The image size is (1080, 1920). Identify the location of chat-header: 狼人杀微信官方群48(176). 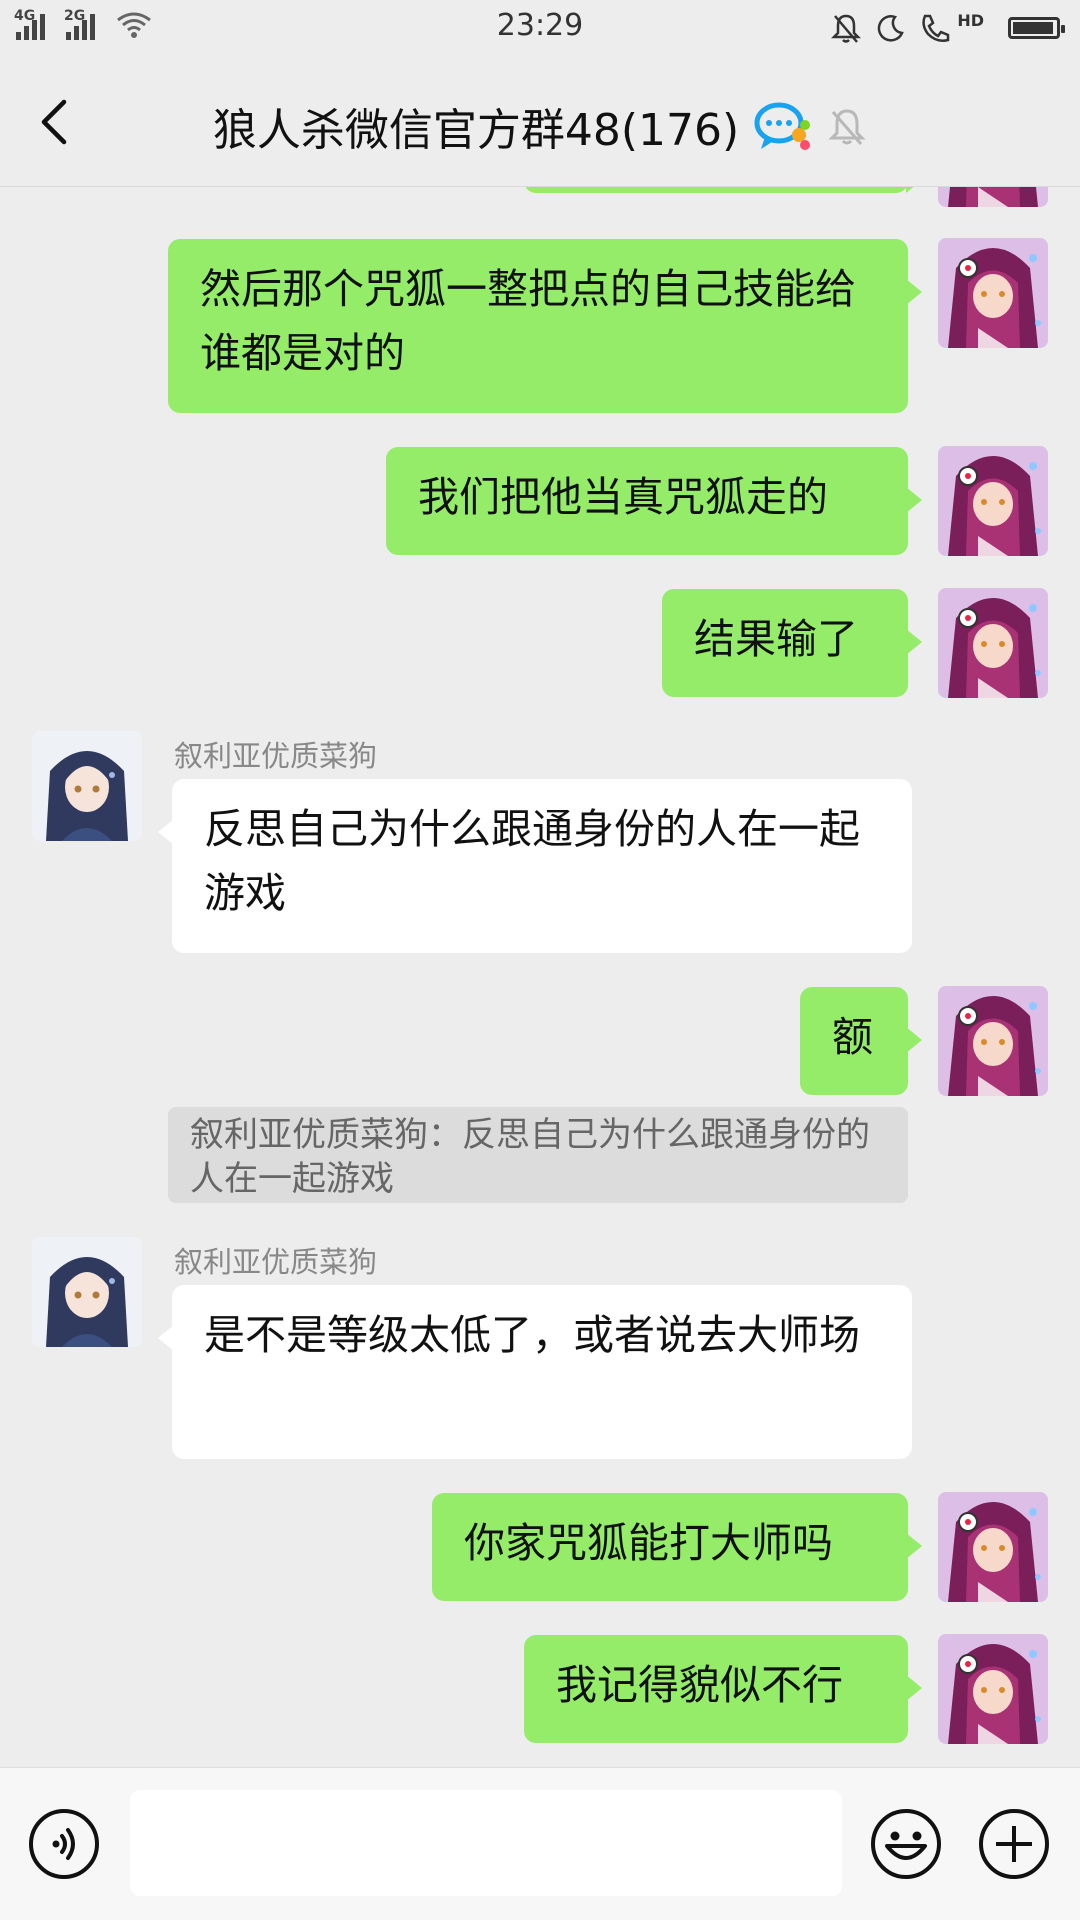
(540, 121).